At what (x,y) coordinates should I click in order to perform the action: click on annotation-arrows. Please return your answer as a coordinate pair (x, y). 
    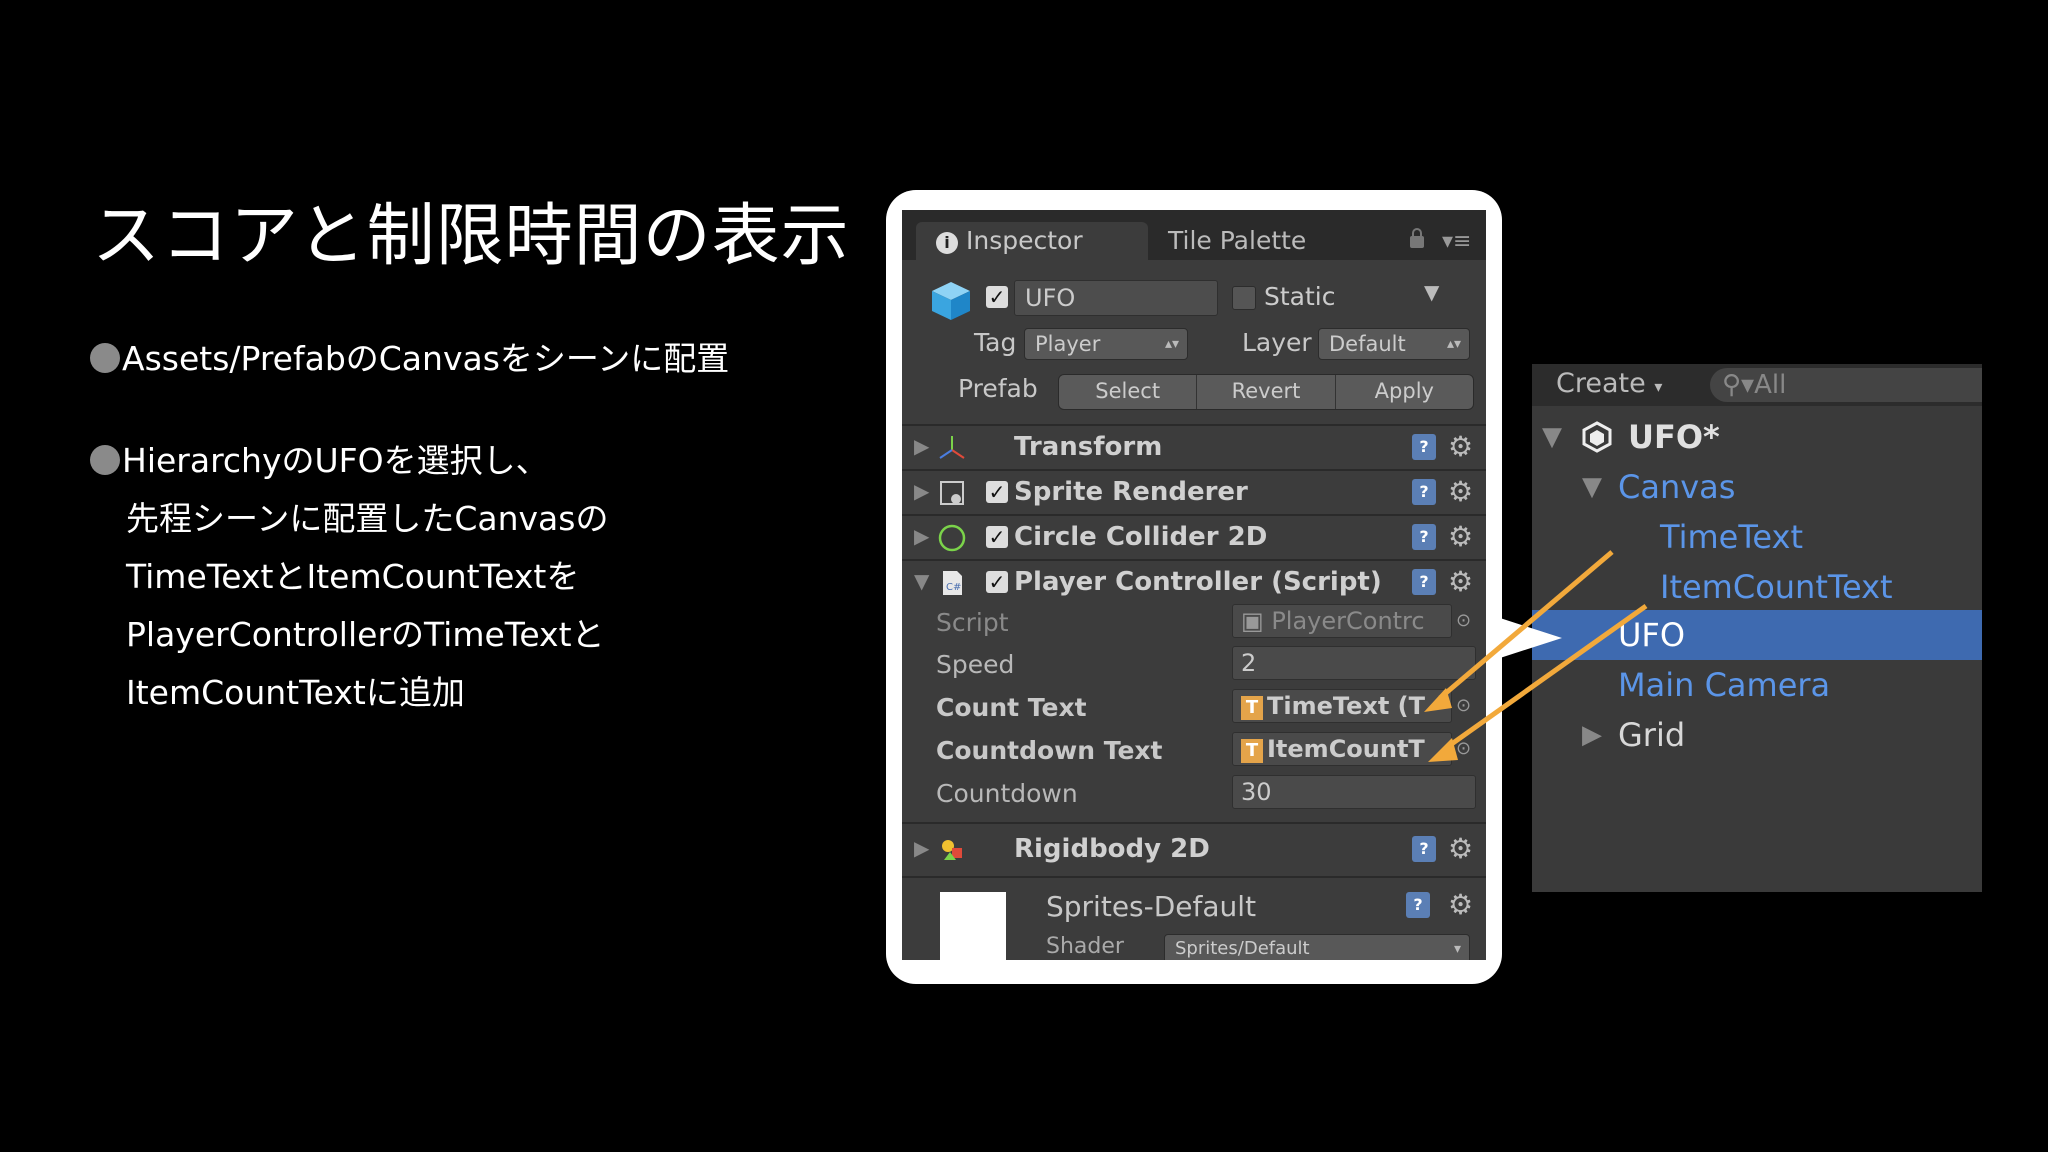
    Looking at the image, I should click on (1536, 656).